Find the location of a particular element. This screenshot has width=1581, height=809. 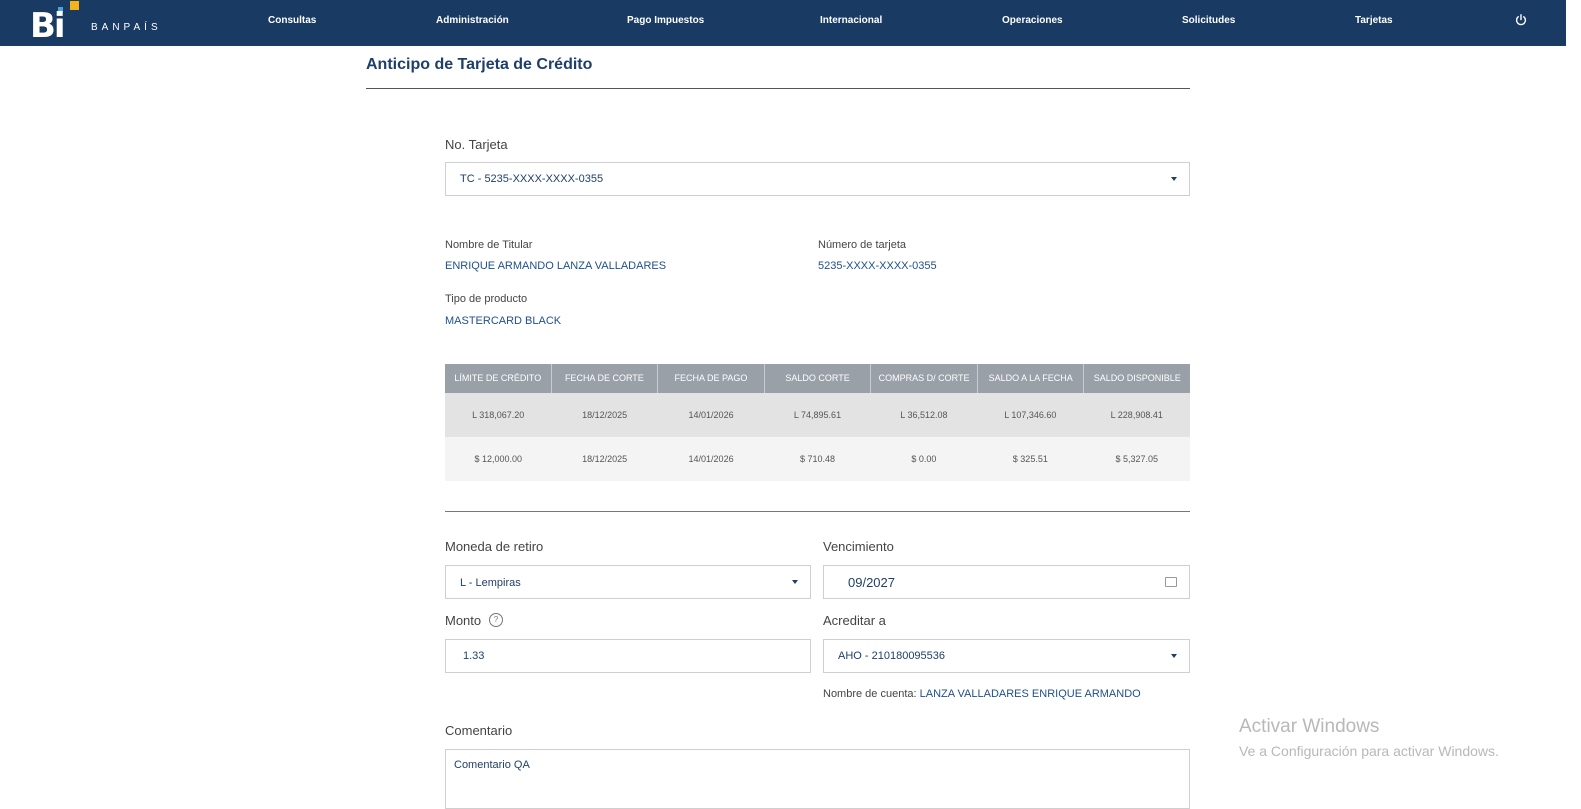

account-name-value: LANZA VALLADARES ENRIQUE ARMANDO is located at coordinates (1030, 694).